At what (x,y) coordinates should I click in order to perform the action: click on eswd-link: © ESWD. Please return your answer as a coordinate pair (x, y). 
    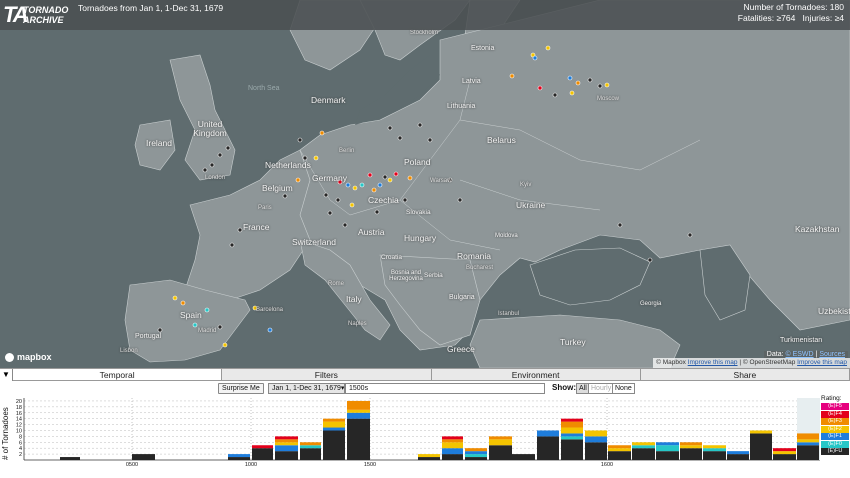
    Looking at the image, I should click on (799, 354).